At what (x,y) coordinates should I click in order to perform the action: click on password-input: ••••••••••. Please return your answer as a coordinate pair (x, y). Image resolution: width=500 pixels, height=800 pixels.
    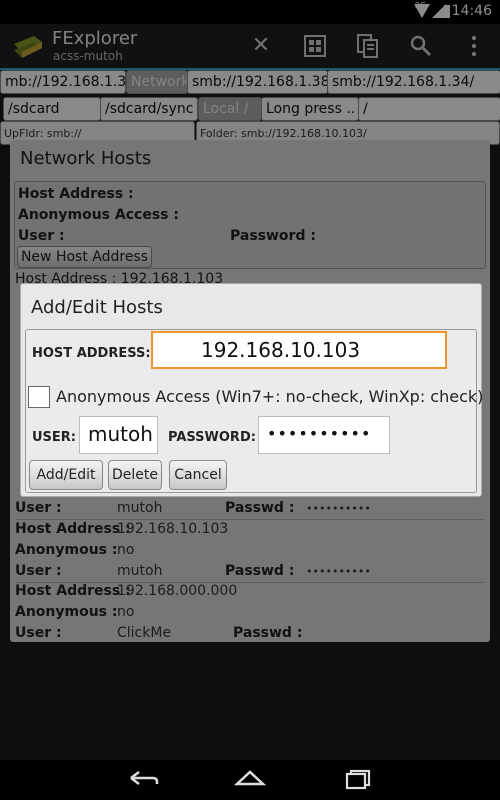
    Looking at the image, I should click on (324, 435).